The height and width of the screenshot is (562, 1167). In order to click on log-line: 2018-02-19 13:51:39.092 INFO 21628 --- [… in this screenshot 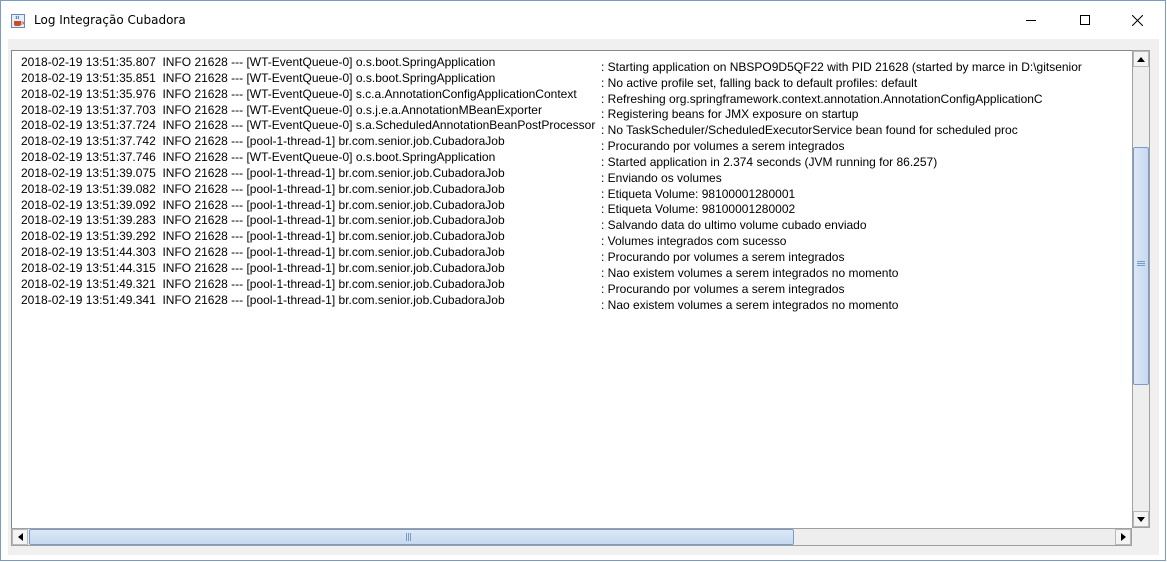, I will do `click(551, 207)`.